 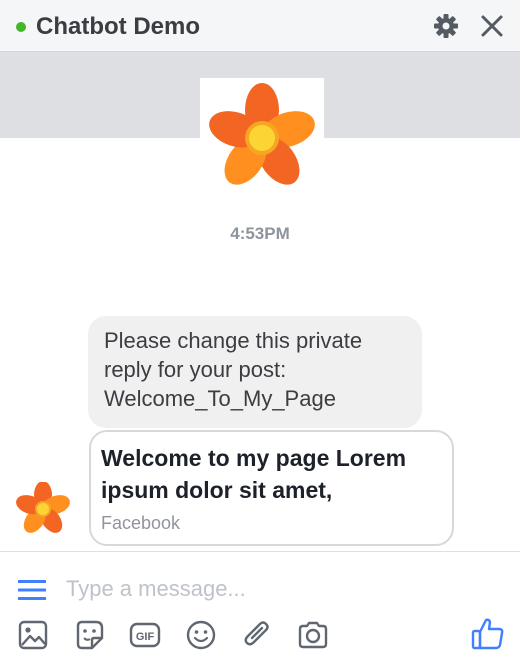 I want to click on bot-avatar-icon, so click(x=43, y=507).